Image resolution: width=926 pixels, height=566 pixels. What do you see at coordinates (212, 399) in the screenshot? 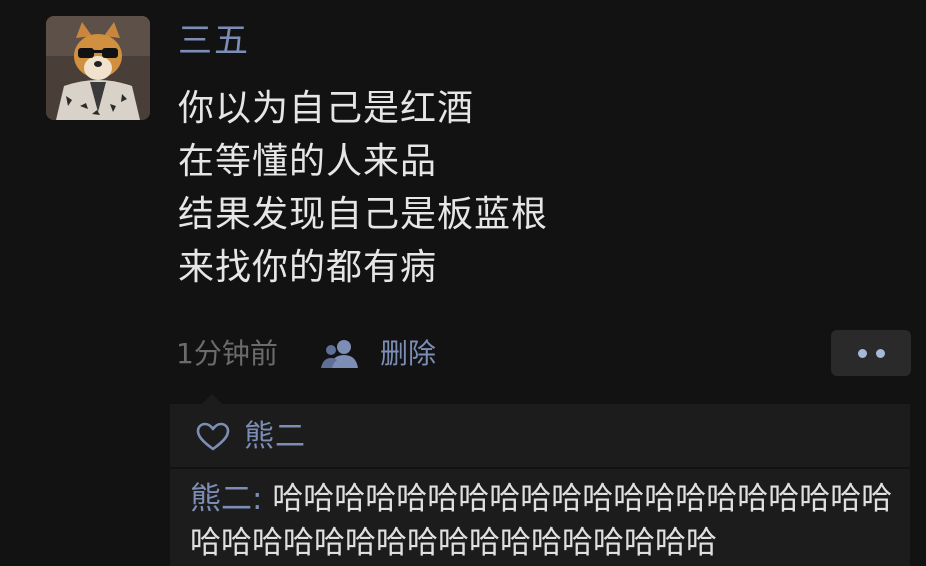
I see `comment-box-caret` at bounding box center [212, 399].